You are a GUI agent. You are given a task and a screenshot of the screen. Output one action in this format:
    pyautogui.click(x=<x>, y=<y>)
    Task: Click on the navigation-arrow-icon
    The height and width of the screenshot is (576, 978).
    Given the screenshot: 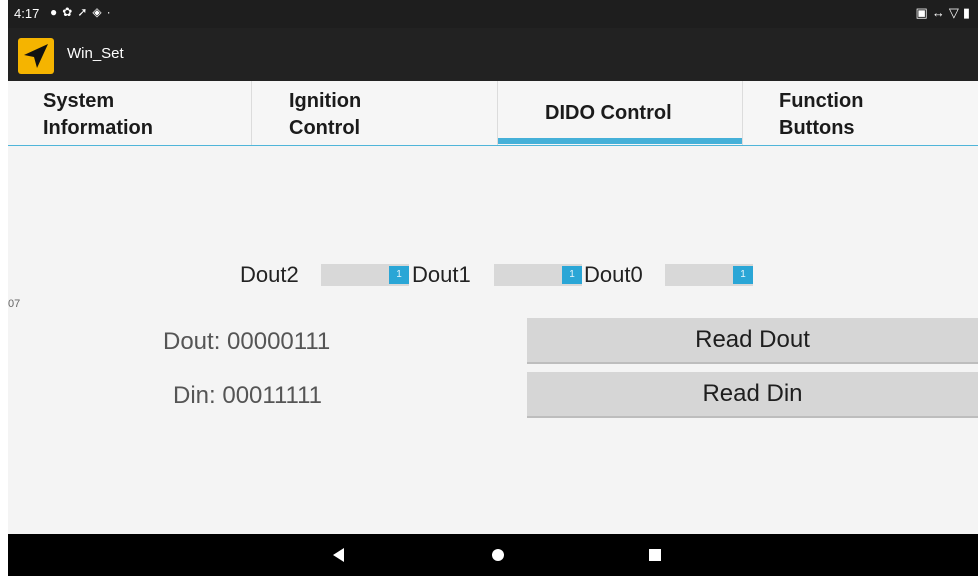 What is the action you would take?
    pyautogui.click(x=36, y=56)
    